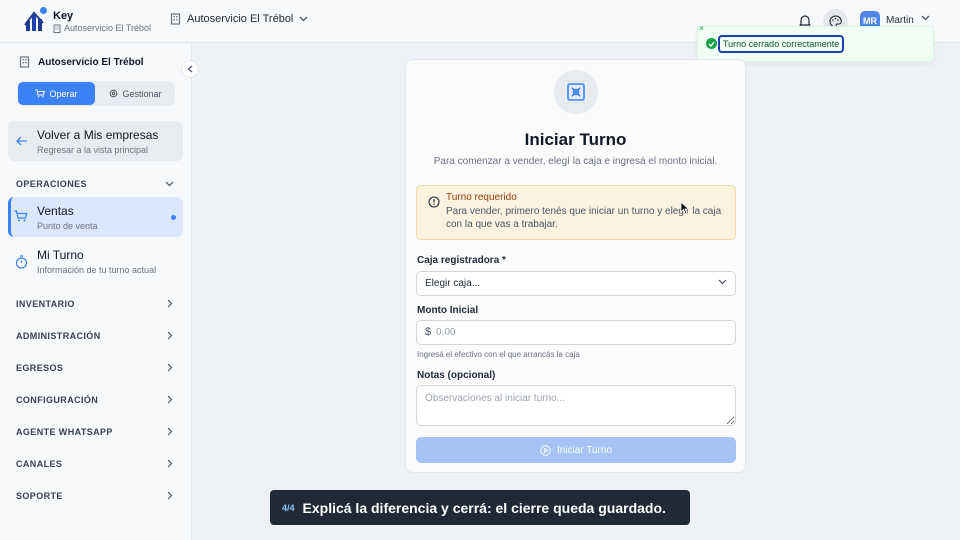  I want to click on brand-store: Autoservicio El Trébol, so click(102, 28).